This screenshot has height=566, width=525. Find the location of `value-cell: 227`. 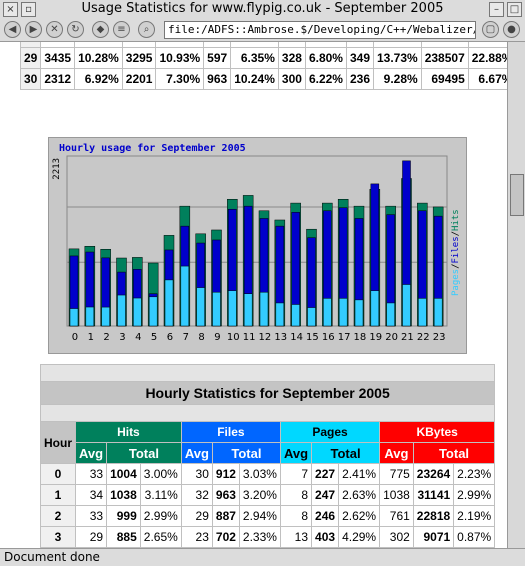

value-cell: 227 is located at coordinates (325, 474).